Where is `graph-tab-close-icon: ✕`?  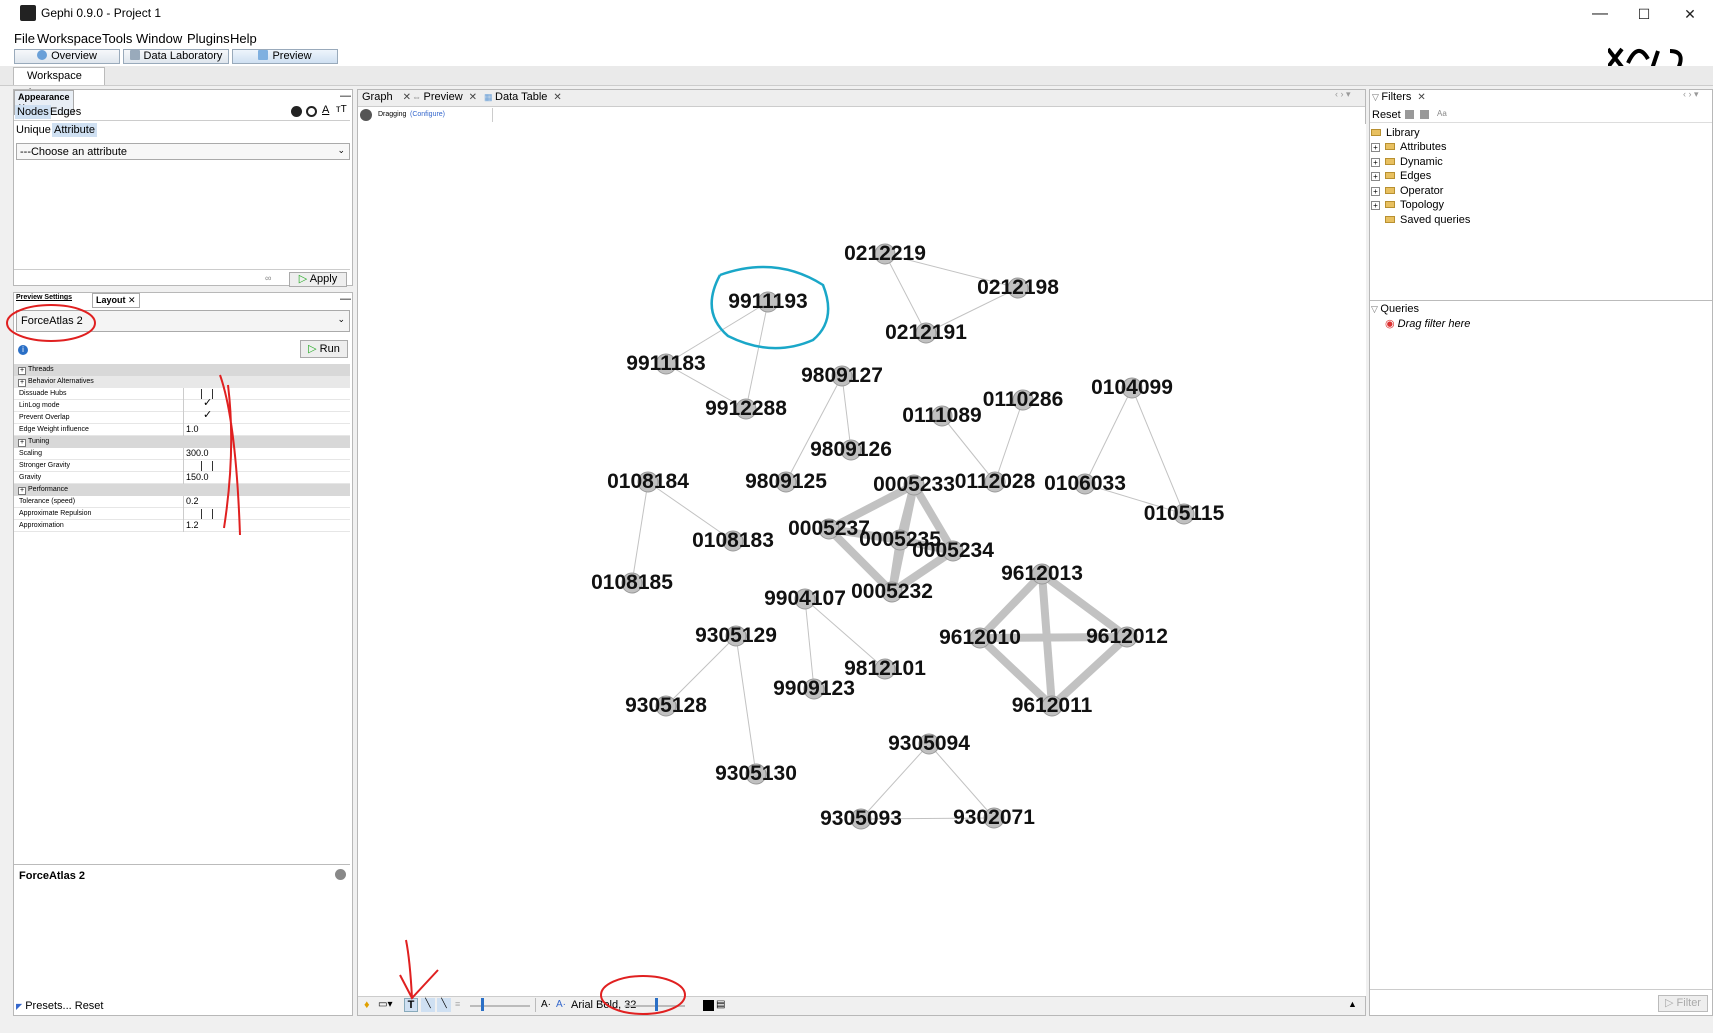
graph-tab-close-icon: ✕ is located at coordinates (407, 97).